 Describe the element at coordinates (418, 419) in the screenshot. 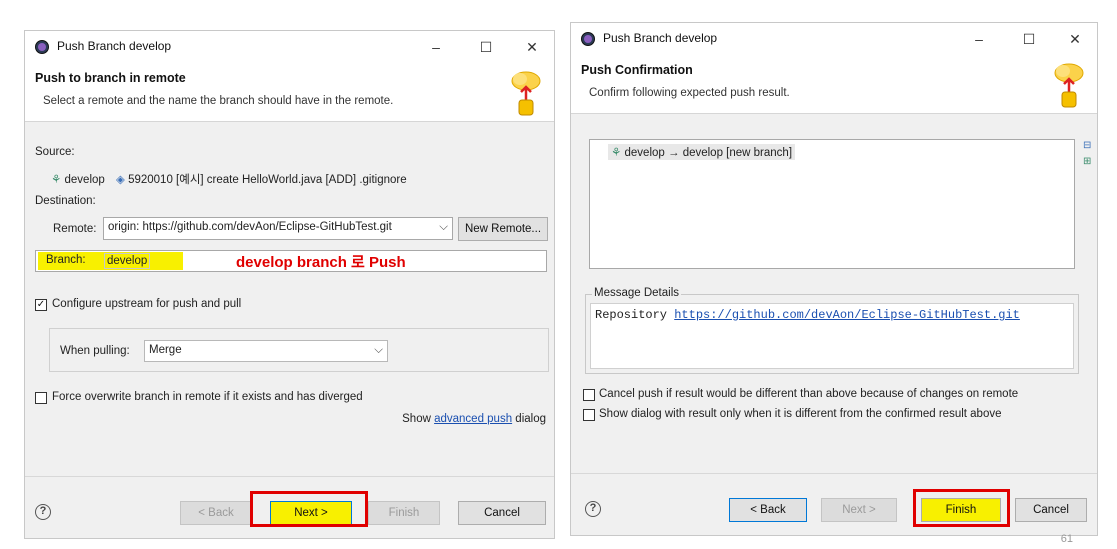

I see `advanced-prefix: Show` at that location.